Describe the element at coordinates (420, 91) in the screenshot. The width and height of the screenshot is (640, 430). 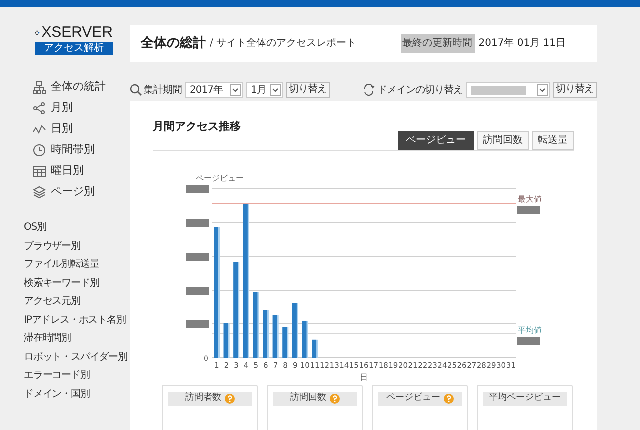
I see `domain-label: ドメインの切り替え` at that location.